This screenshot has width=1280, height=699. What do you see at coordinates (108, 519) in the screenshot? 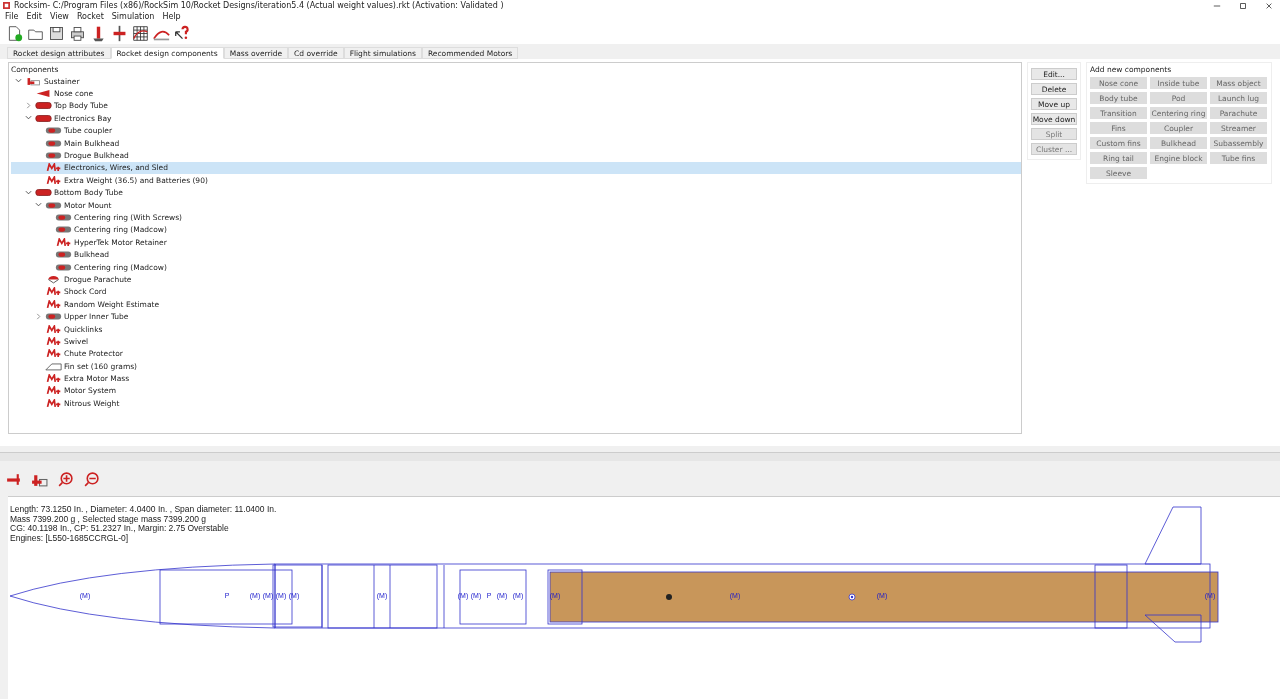
I see `summary-line: Mass 7399.200 g , Selected stage mass 7399.200 g` at bounding box center [108, 519].